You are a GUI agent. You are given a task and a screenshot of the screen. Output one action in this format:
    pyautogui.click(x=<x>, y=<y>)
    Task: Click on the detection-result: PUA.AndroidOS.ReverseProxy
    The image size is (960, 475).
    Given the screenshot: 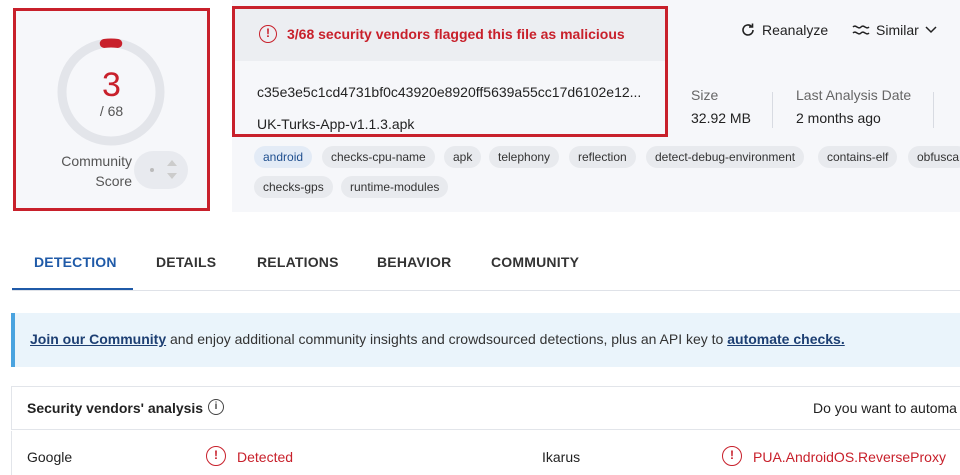 What is the action you would take?
    pyautogui.click(x=849, y=457)
    